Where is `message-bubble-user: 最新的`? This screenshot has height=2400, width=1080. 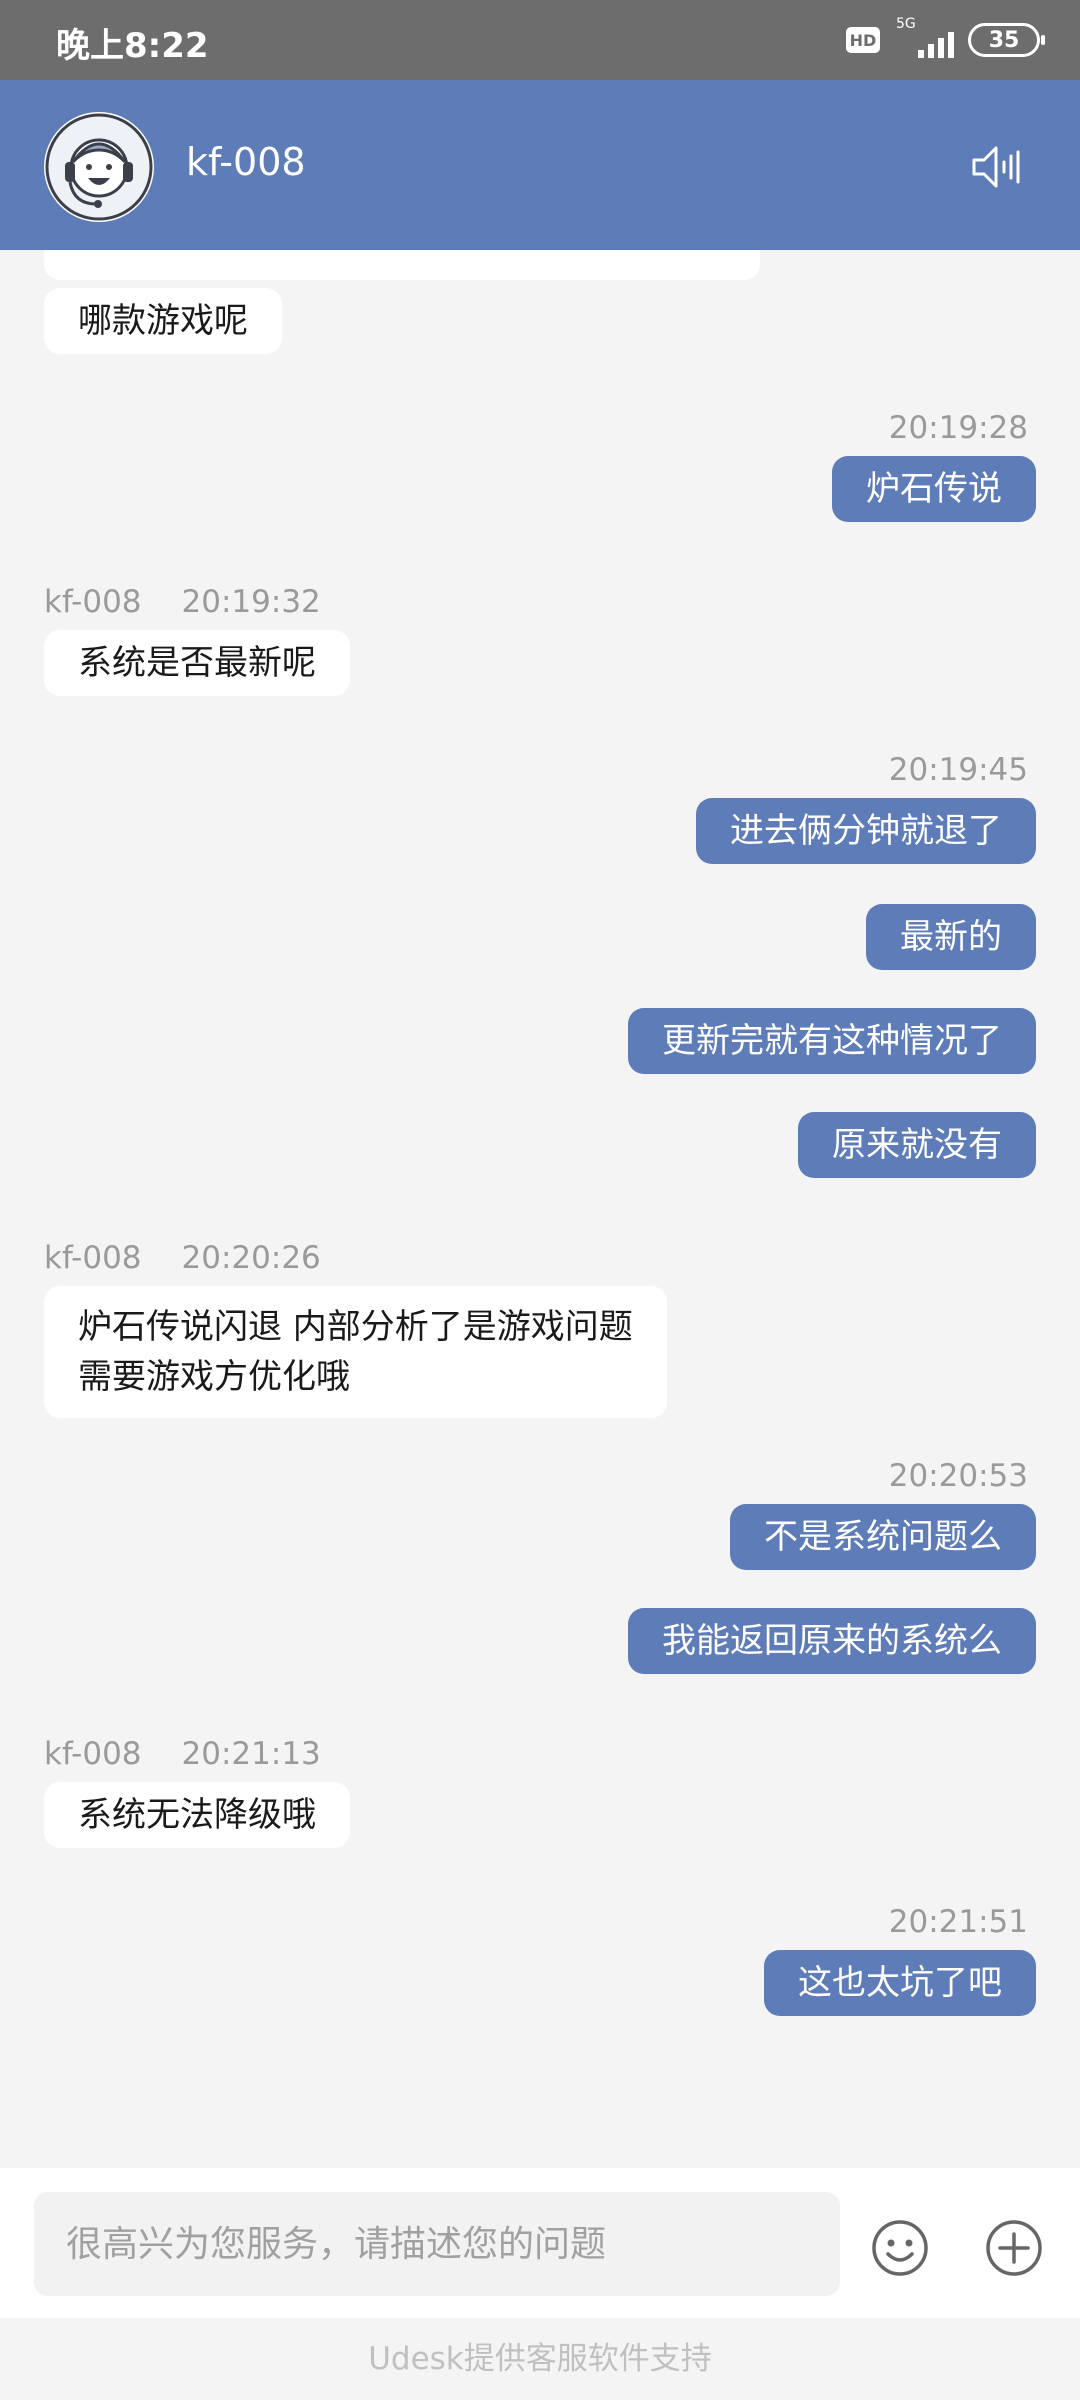 message-bubble-user: 最新的 is located at coordinates (951, 937).